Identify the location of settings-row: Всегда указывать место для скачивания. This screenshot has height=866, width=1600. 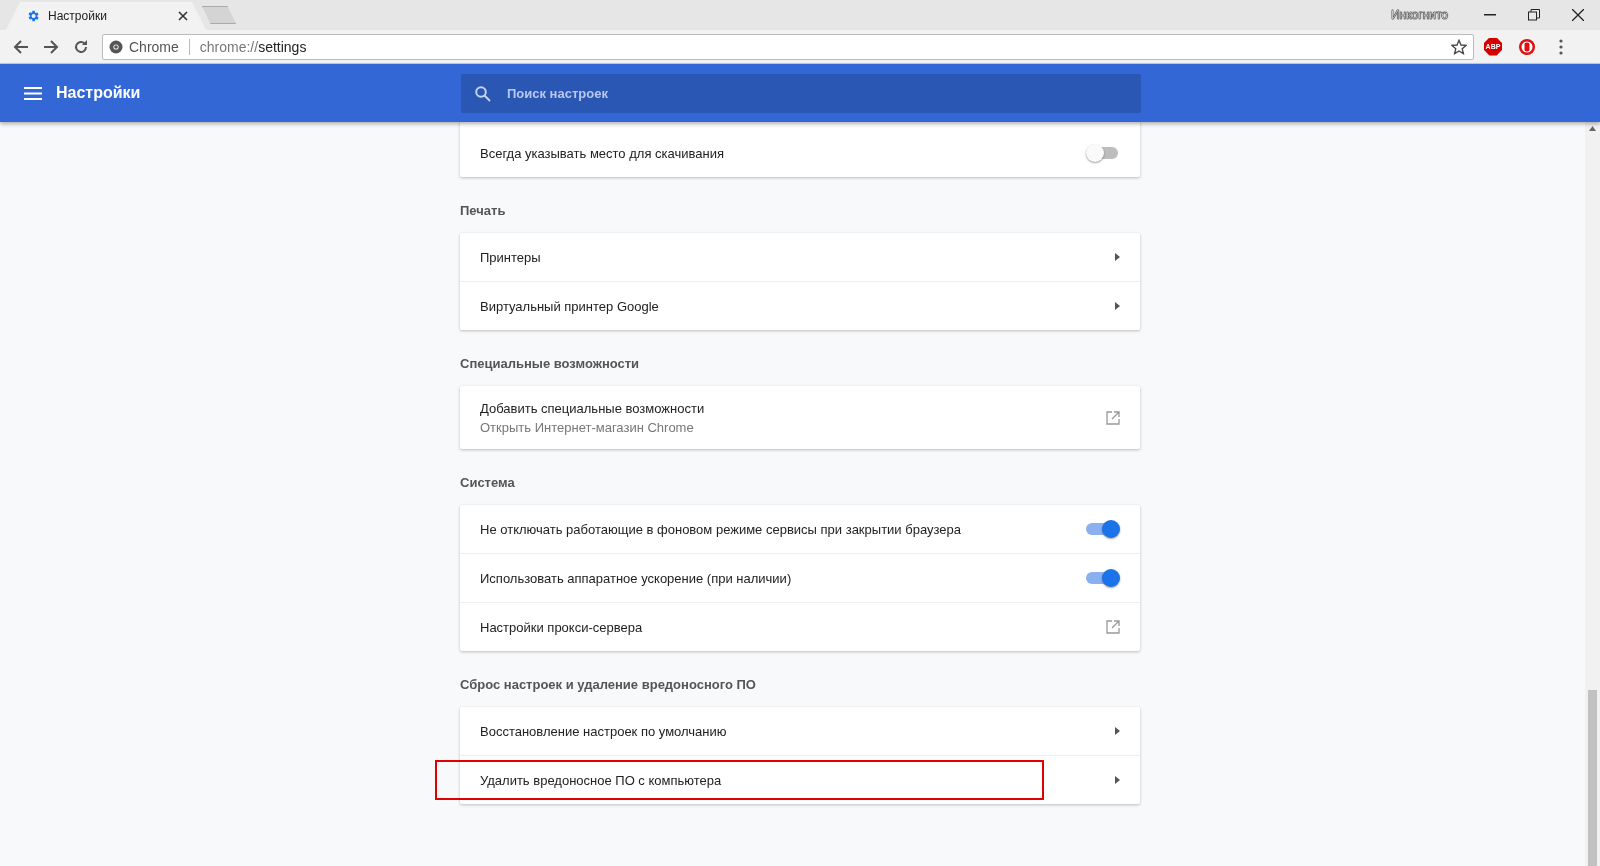
(800, 153).